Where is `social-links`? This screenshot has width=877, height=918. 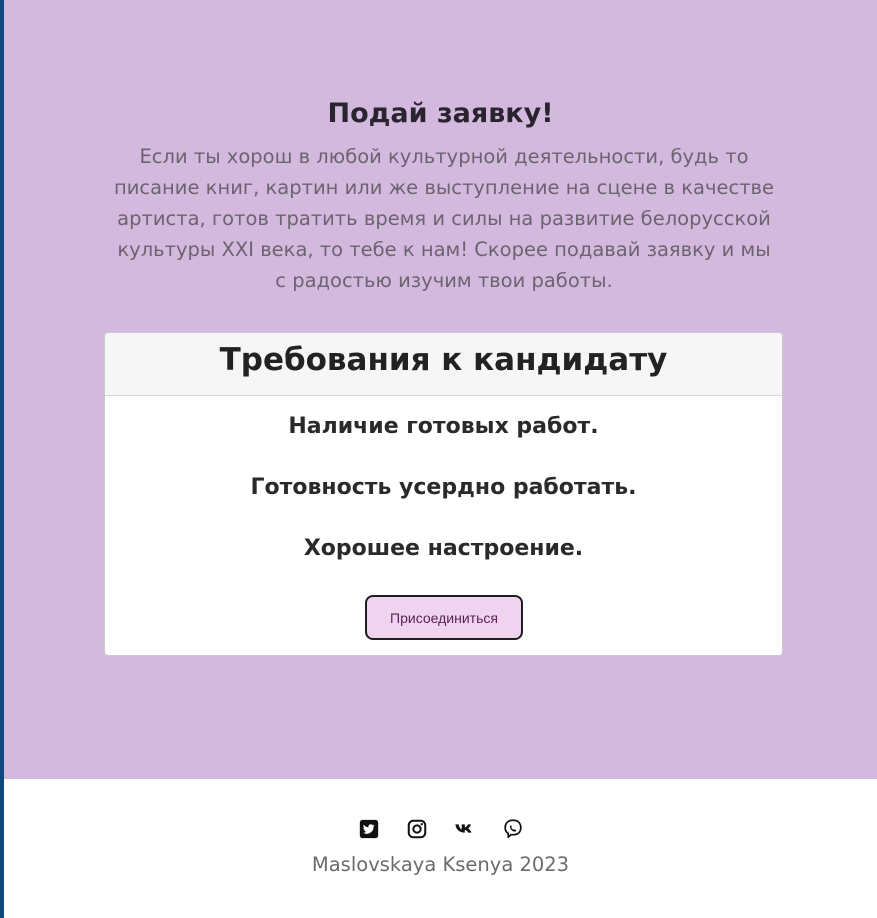 social-links is located at coordinates (440, 829).